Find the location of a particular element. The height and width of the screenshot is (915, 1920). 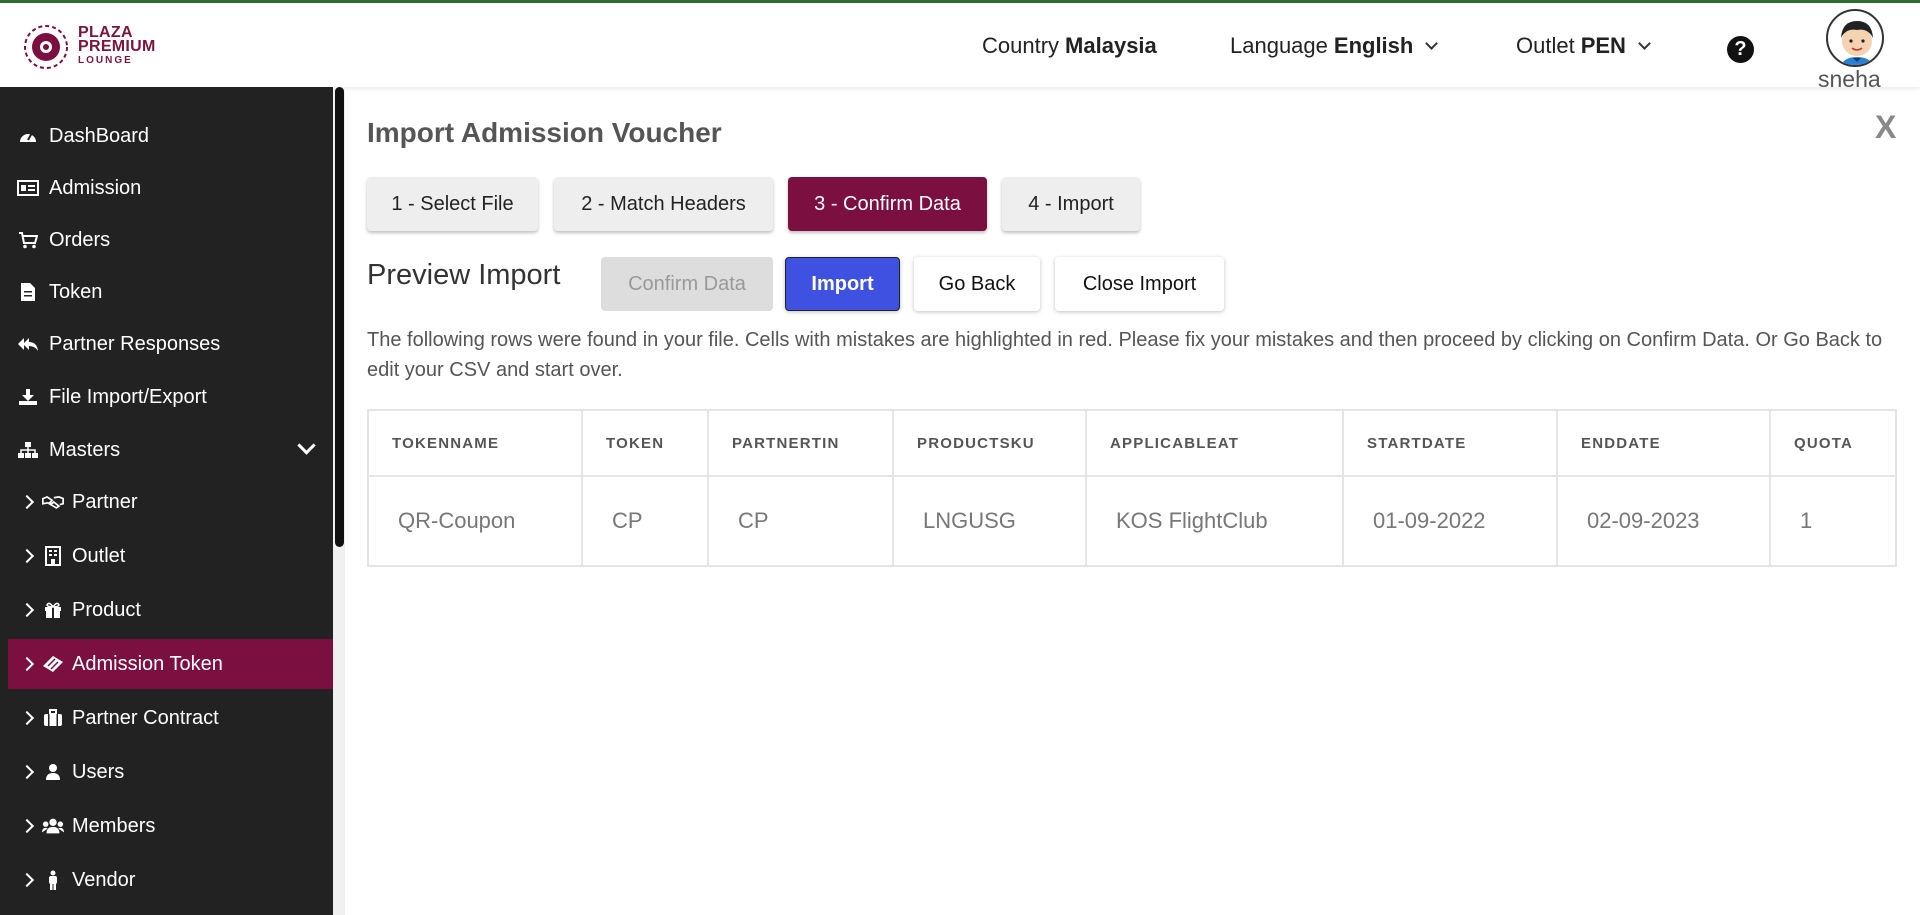

sidebar-item-partner: Partner is located at coordinates (166, 502).